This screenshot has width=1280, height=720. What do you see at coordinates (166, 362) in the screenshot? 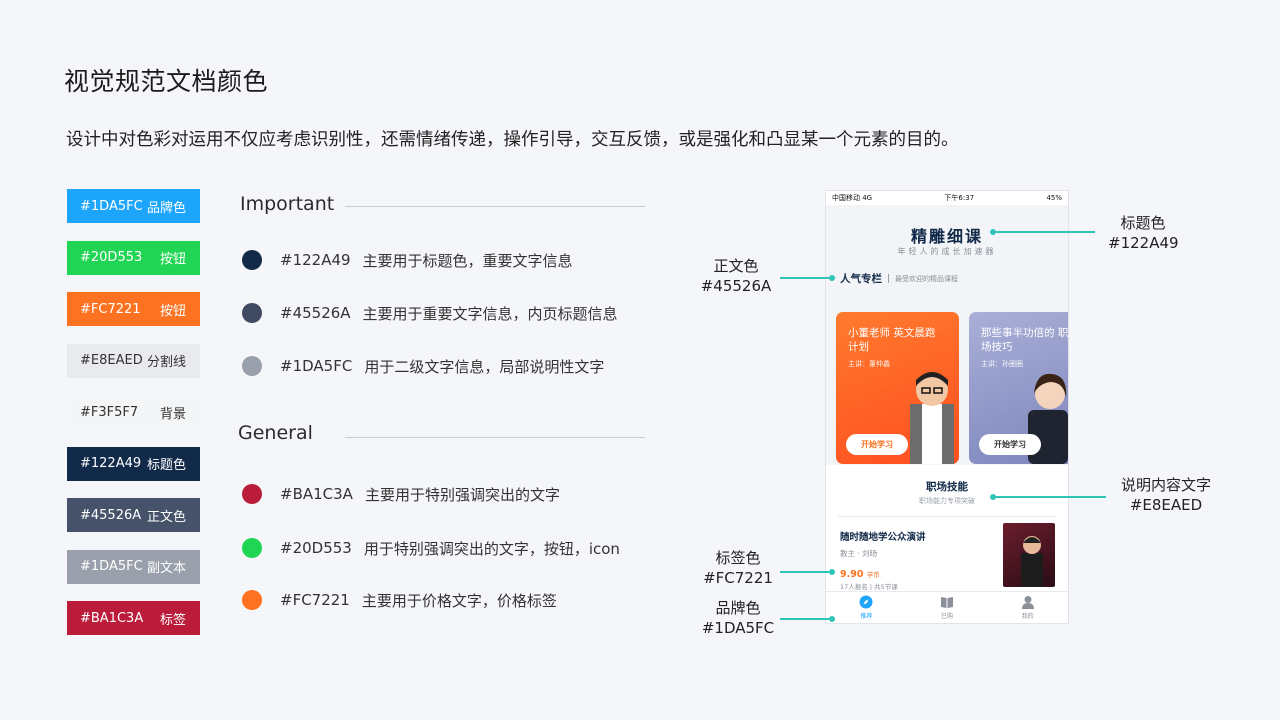
I see `swatch-label: 分割线` at bounding box center [166, 362].